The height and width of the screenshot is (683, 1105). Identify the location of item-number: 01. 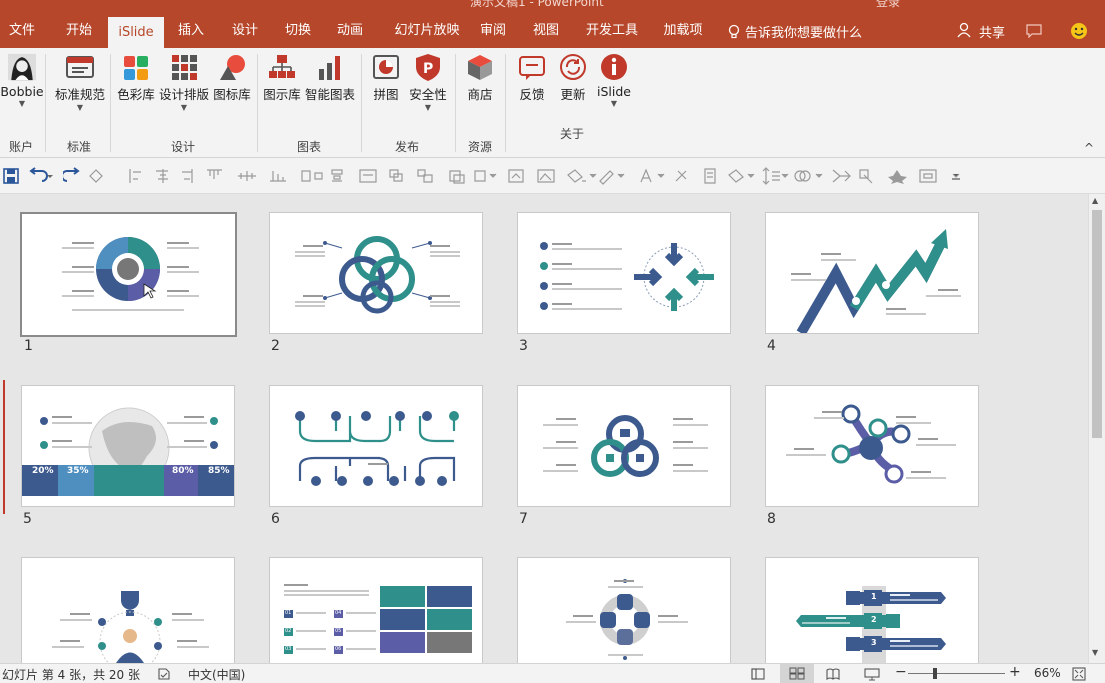
(288, 613).